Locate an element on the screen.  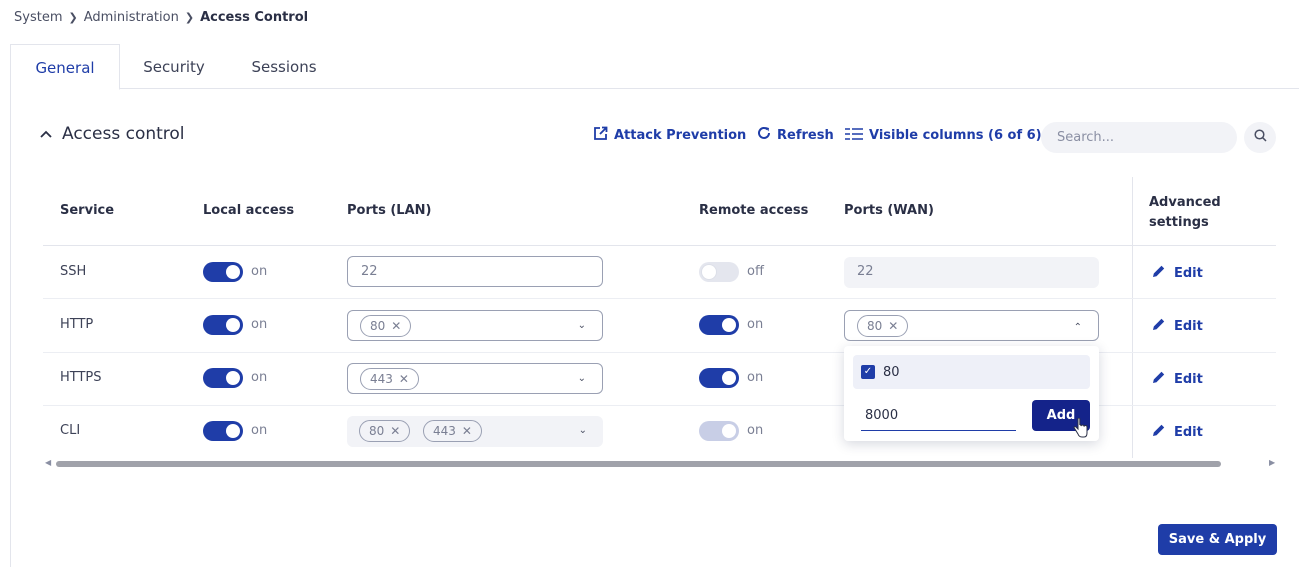
wan-ports-select: 80 ✕ ⌃ is located at coordinates (971, 325).